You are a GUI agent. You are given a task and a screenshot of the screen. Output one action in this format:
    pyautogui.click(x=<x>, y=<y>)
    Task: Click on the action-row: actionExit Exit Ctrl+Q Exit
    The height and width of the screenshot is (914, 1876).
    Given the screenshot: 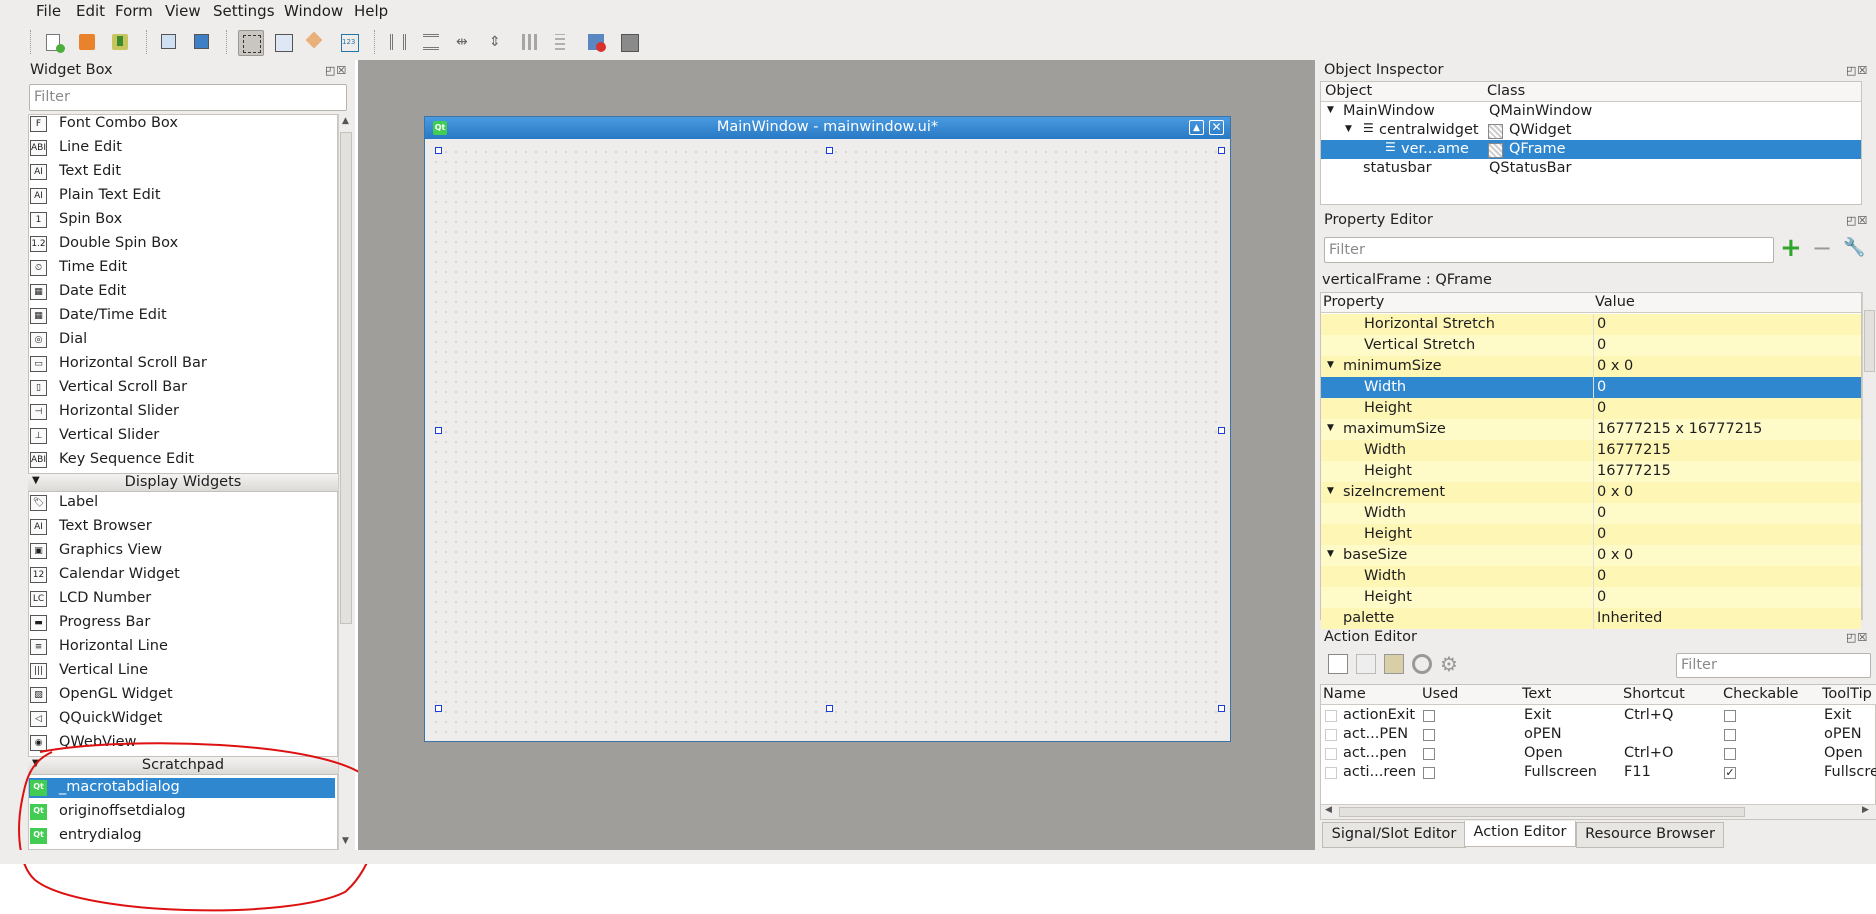 What is the action you would take?
    pyautogui.click(x=1598, y=715)
    